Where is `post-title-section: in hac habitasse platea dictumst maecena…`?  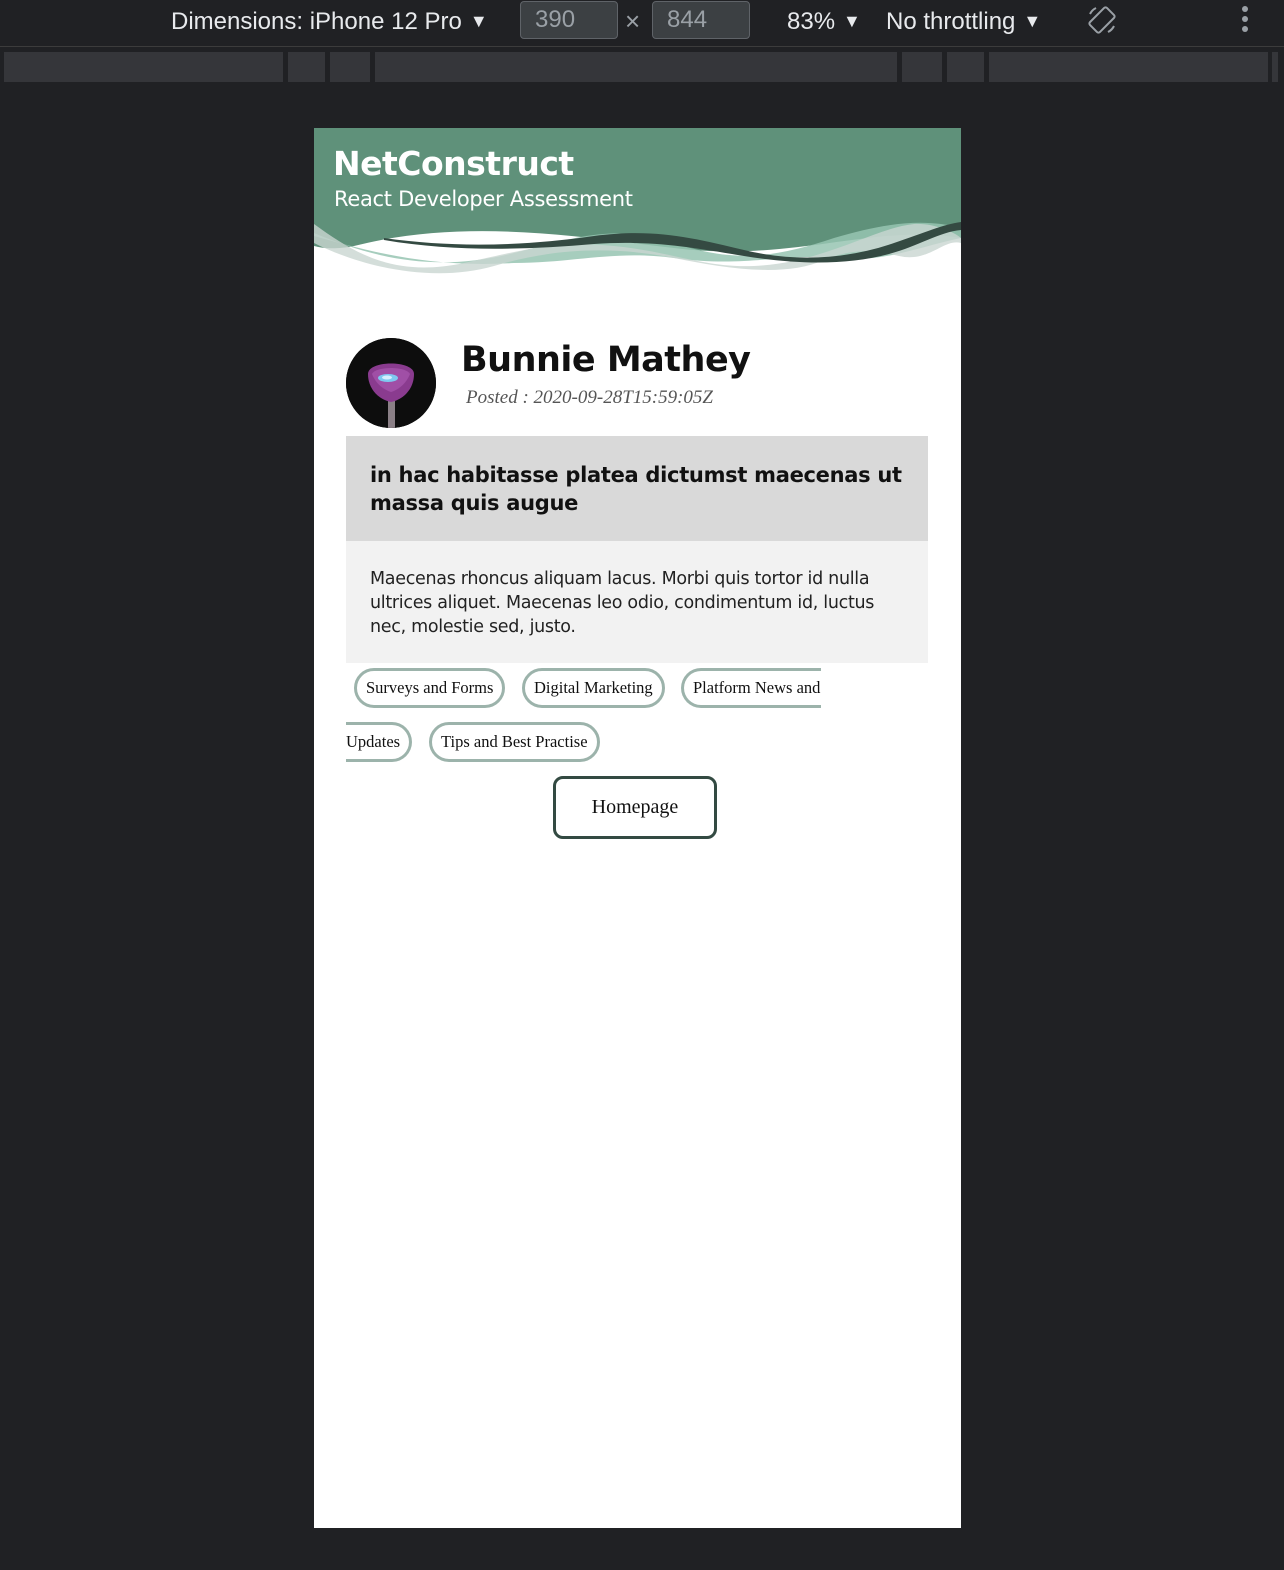
post-title-section: in hac habitasse platea dictumst maecena… is located at coordinates (637, 488).